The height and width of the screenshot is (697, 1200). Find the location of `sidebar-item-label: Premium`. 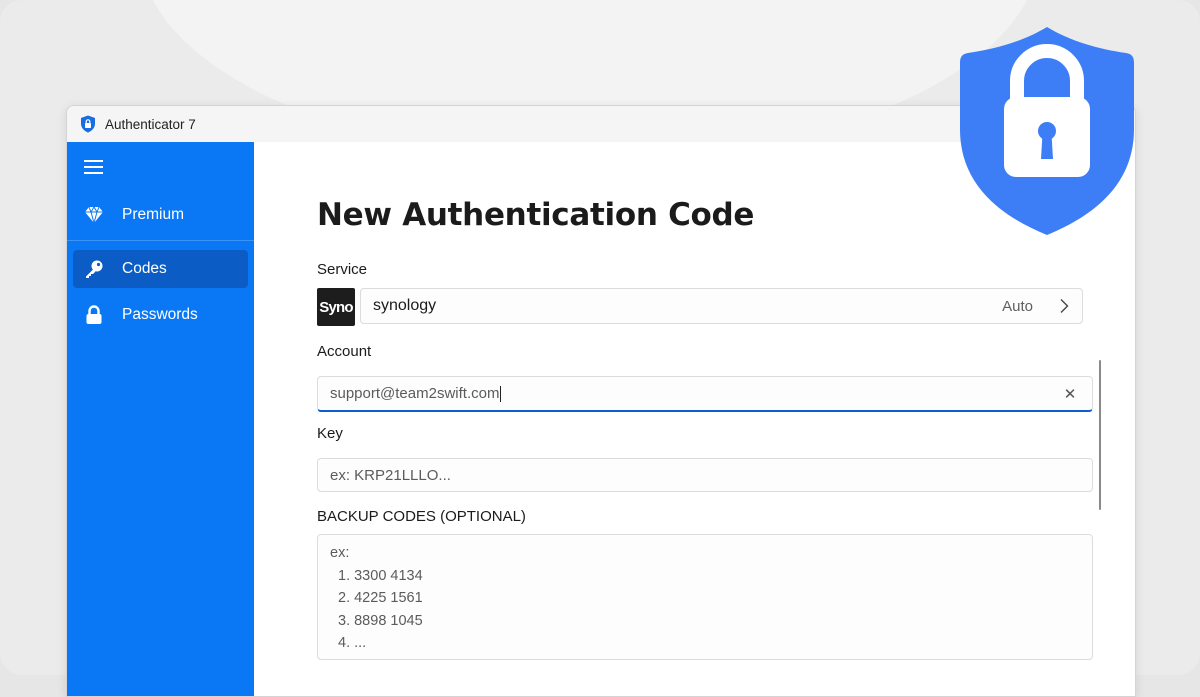

sidebar-item-label: Premium is located at coordinates (153, 215).